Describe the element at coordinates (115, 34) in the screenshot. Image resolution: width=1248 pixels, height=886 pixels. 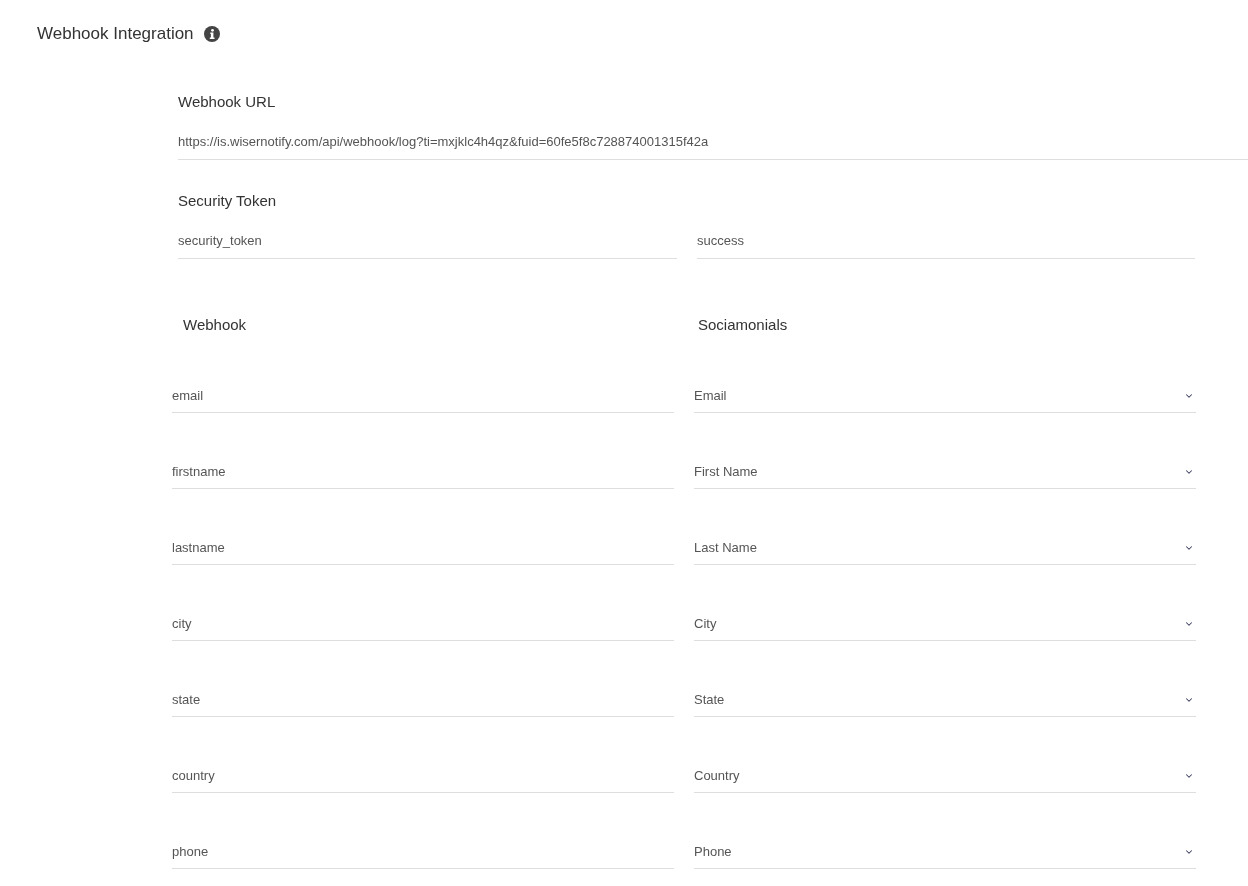
I see `section-title: Webhook Integration` at that location.